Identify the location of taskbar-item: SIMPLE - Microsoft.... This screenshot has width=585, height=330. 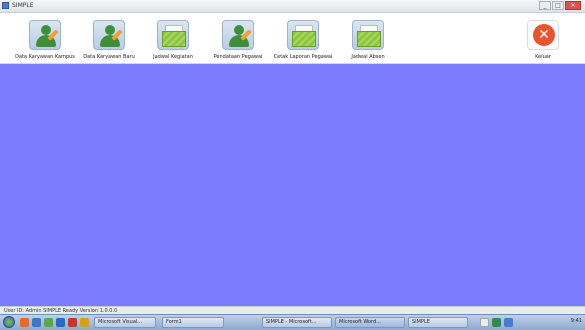
(297, 322).